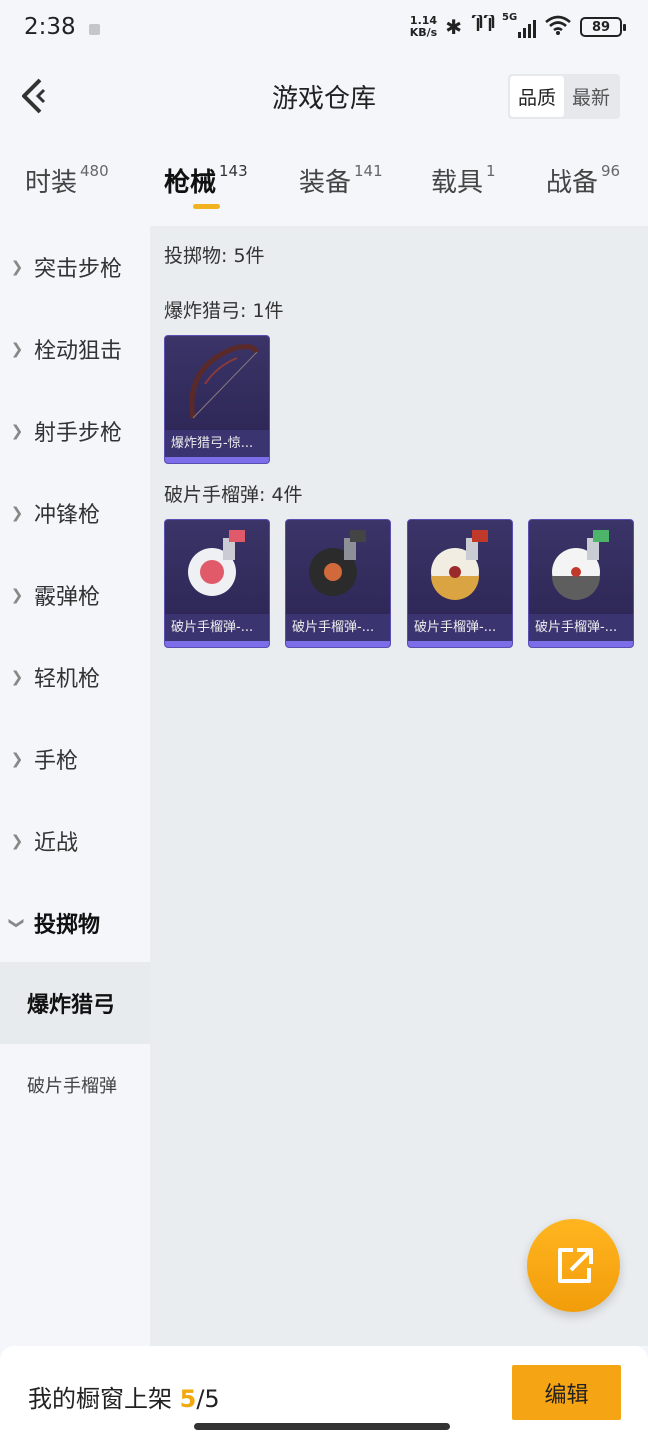 Image resolution: width=648 pixels, height=1440 pixels. What do you see at coordinates (206, 206) in the screenshot?
I see `active-tab-indicator` at bounding box center [206, 206].